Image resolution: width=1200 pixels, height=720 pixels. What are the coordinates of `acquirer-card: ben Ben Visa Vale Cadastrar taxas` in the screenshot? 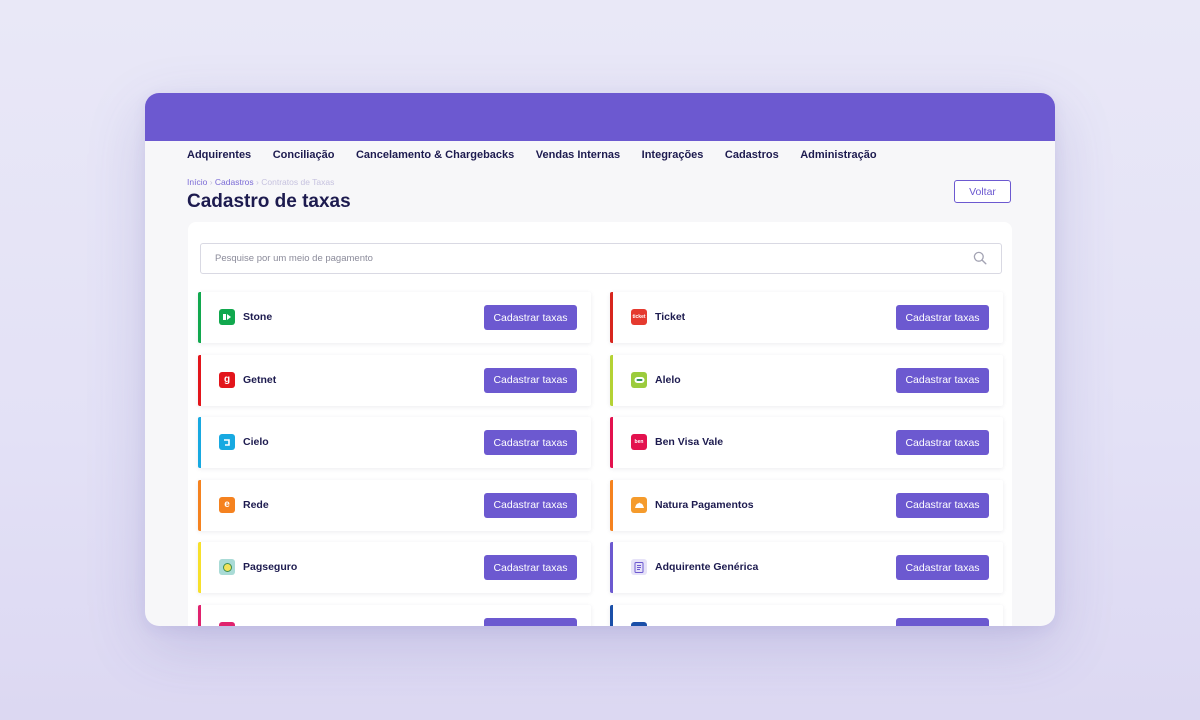 It's located at (806, 443).